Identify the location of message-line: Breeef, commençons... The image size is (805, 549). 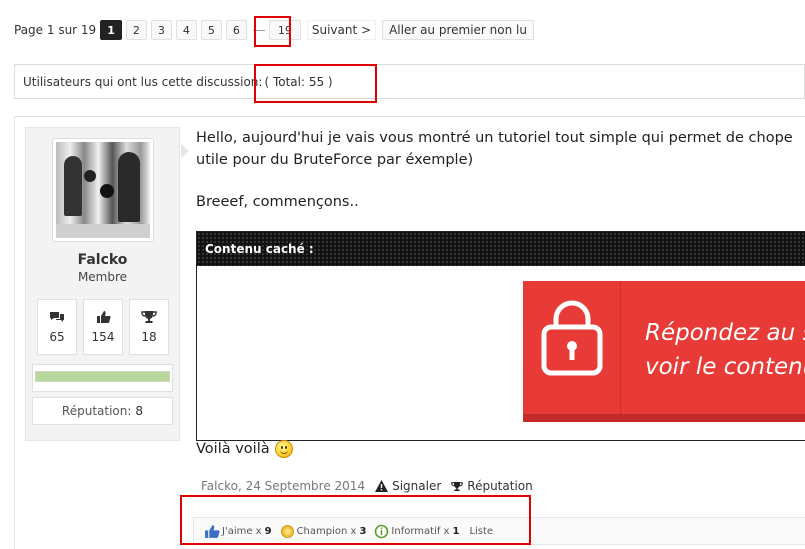
(277, 202).